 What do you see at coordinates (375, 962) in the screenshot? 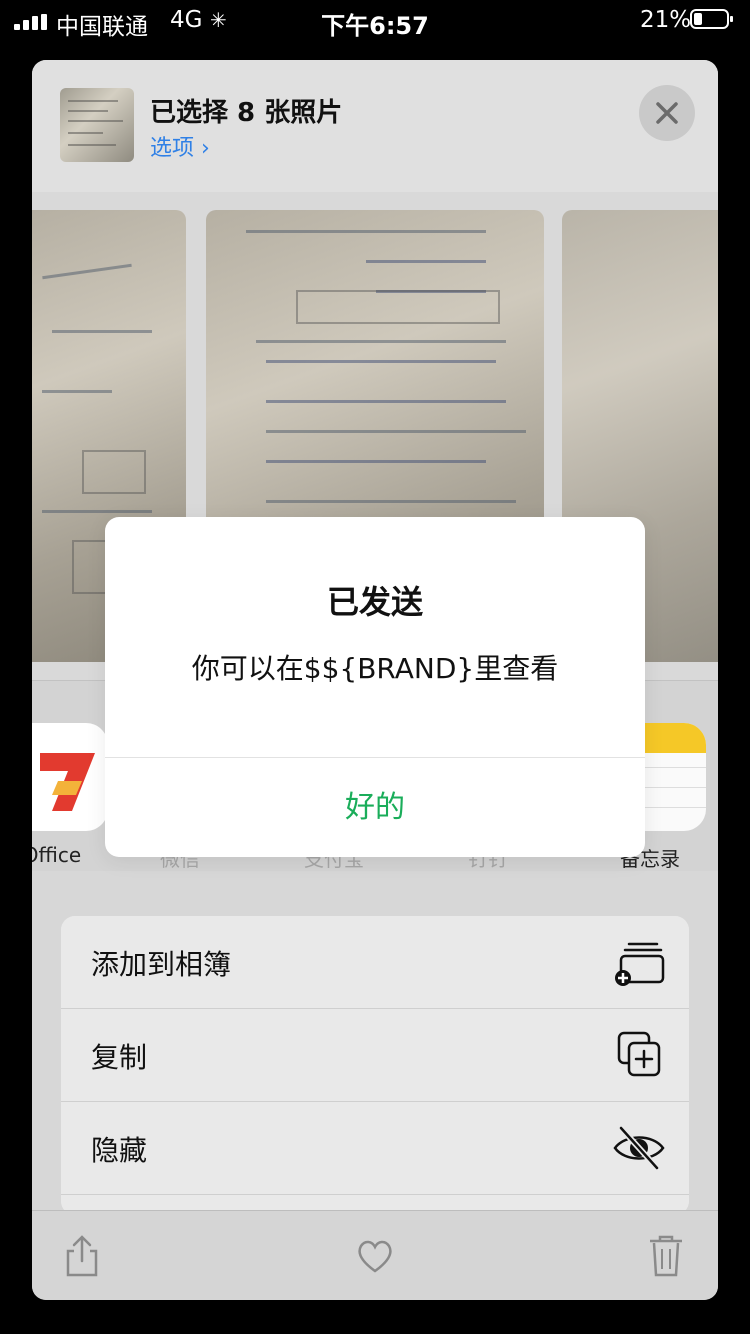
I see `action-add-to-album: 添加到相簿` at bounding box center [375, 962].